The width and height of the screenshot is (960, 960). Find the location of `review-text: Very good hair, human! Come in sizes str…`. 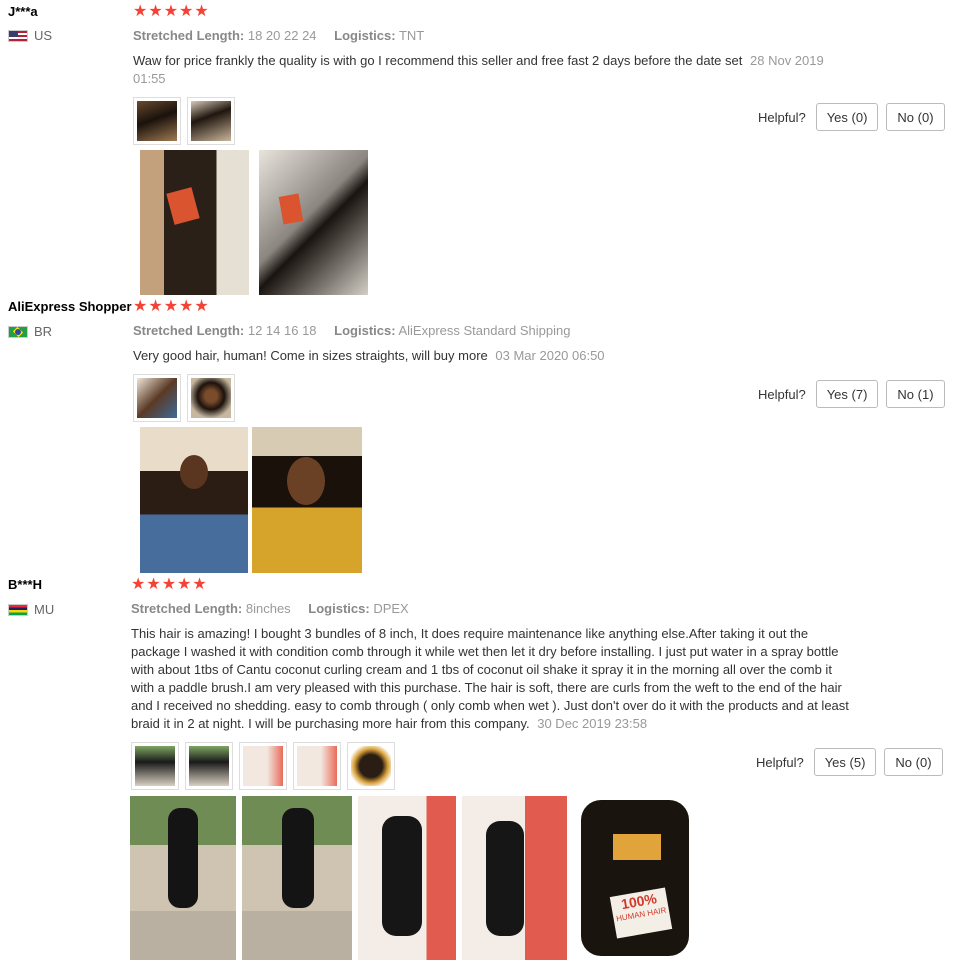

review-text: Very good hair, human! Come in sizes str… is located at coordinates (493, 356).